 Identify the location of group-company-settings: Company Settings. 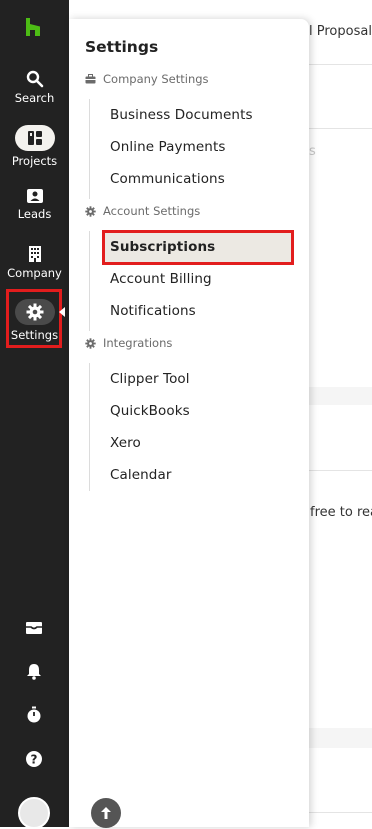
(147, 79).